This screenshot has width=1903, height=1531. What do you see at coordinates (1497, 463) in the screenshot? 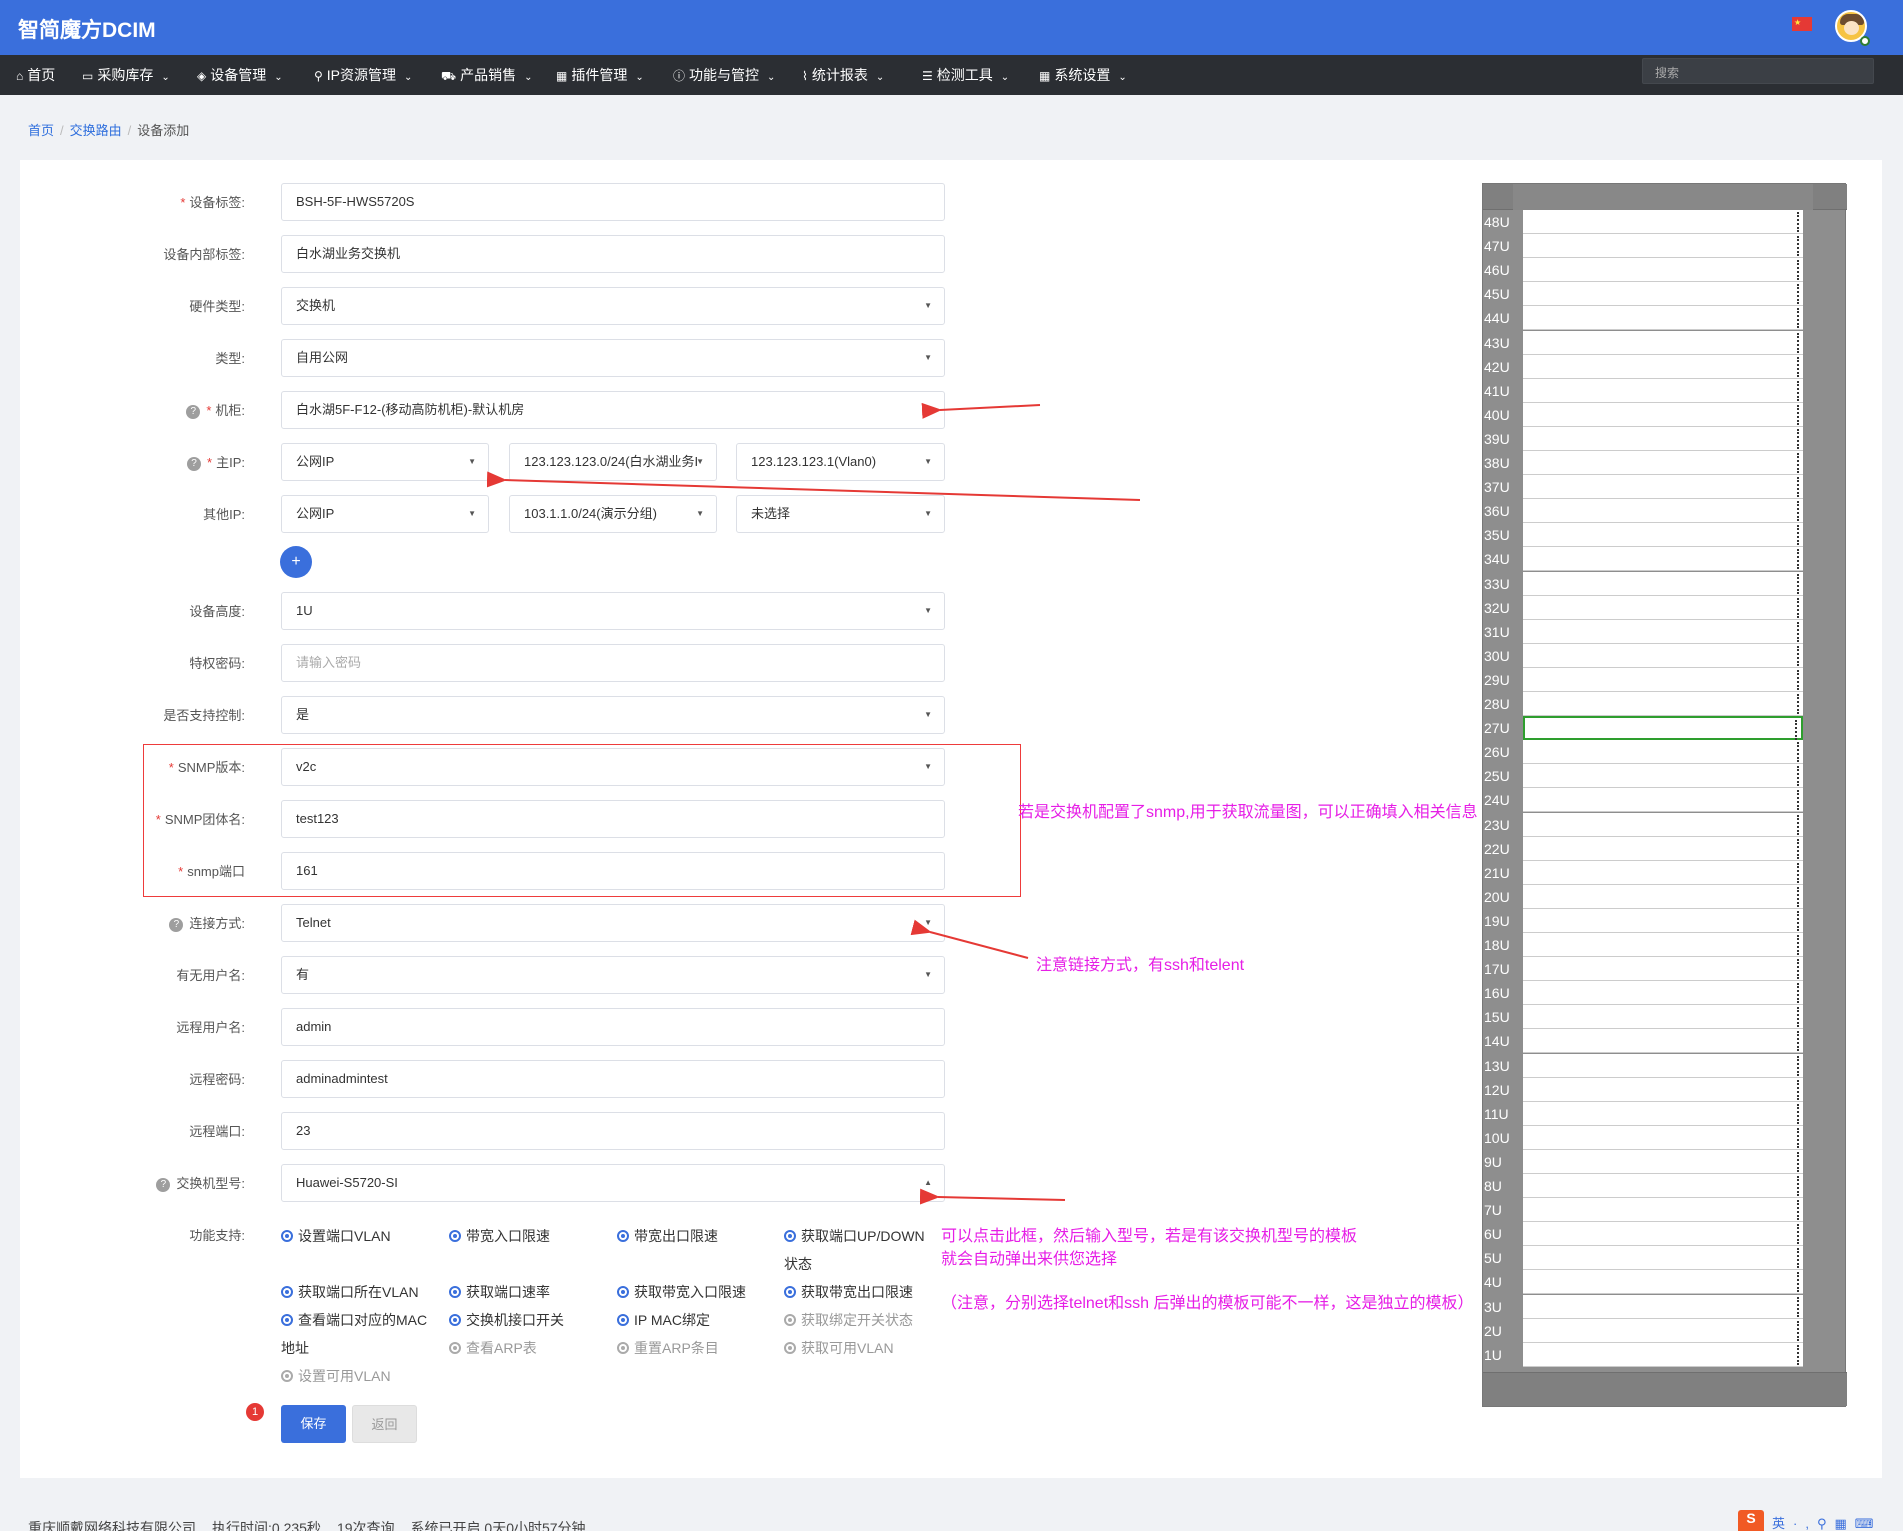
I see `rack-unit-label: 38U` at bounding box center [1497, 463].